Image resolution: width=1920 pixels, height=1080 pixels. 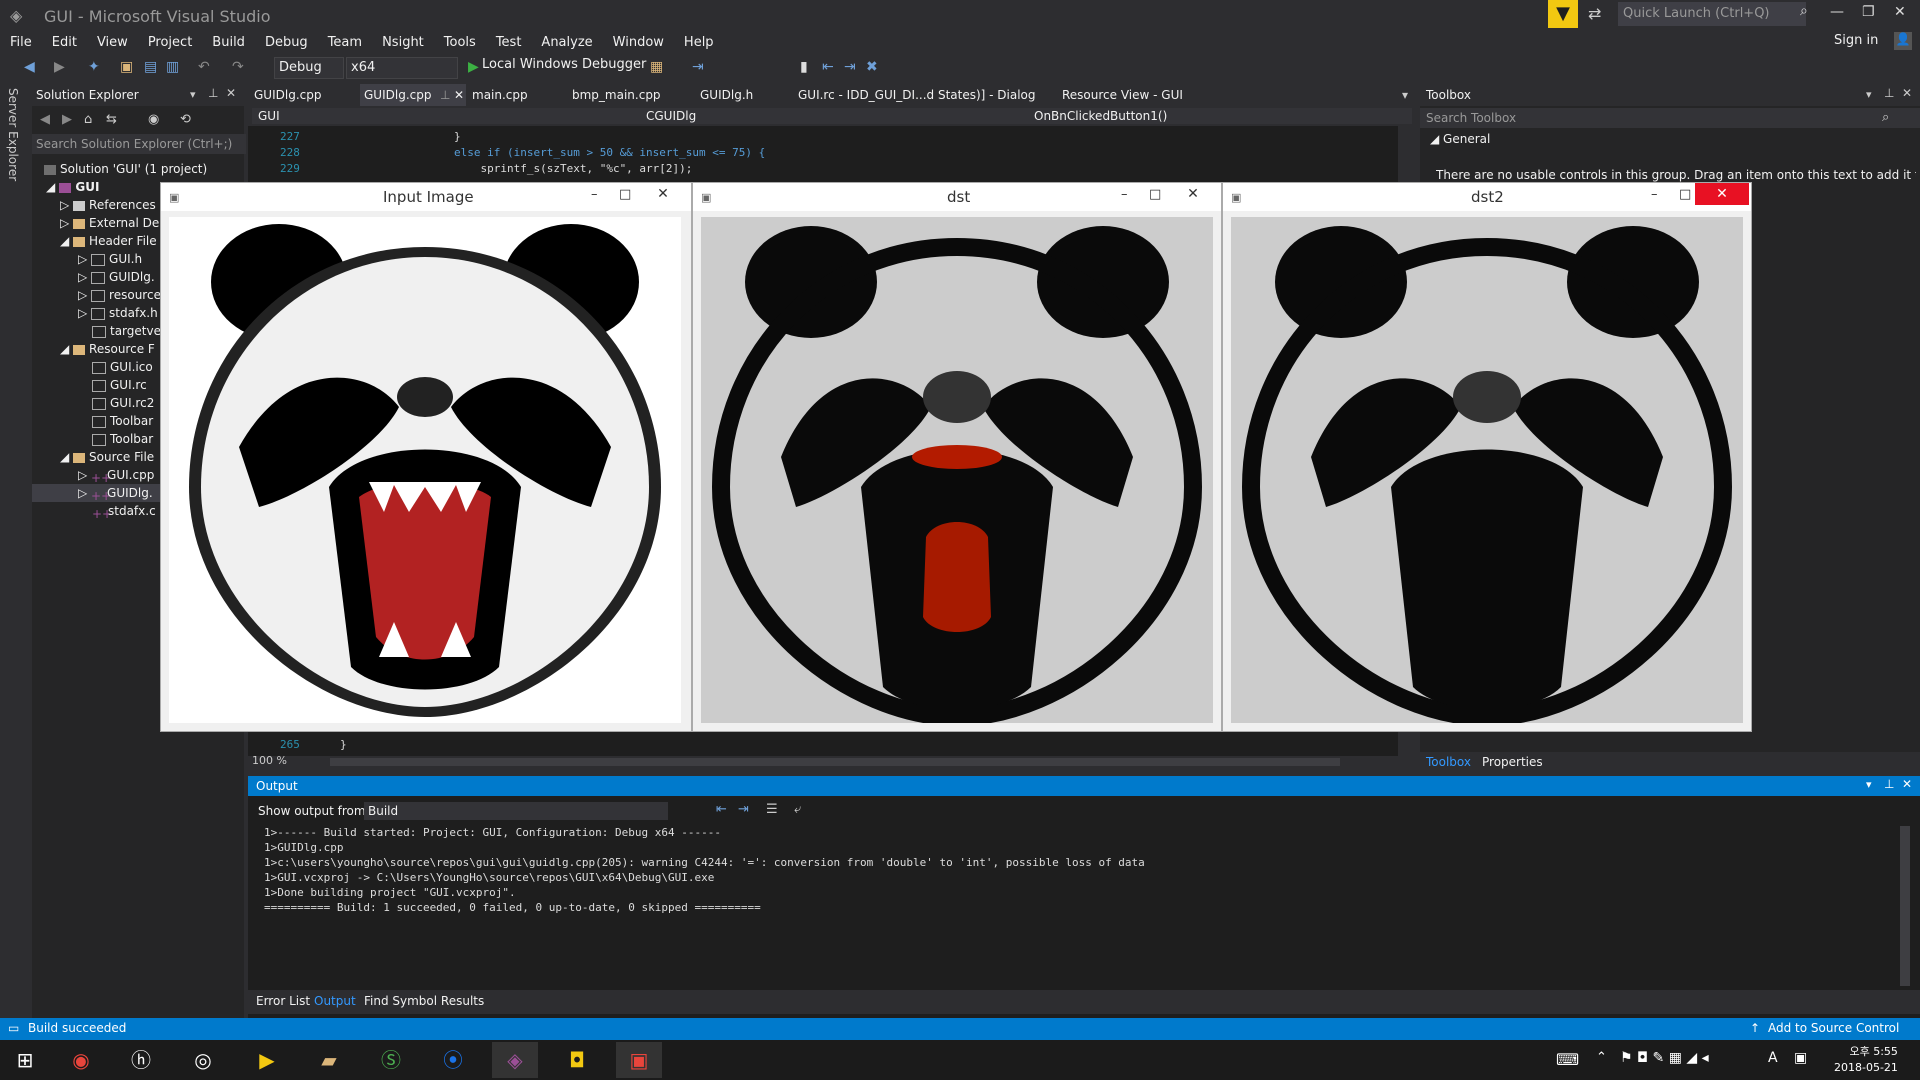 I want to click on hp-icon: ⓗ, so click(x=141, y=1060).